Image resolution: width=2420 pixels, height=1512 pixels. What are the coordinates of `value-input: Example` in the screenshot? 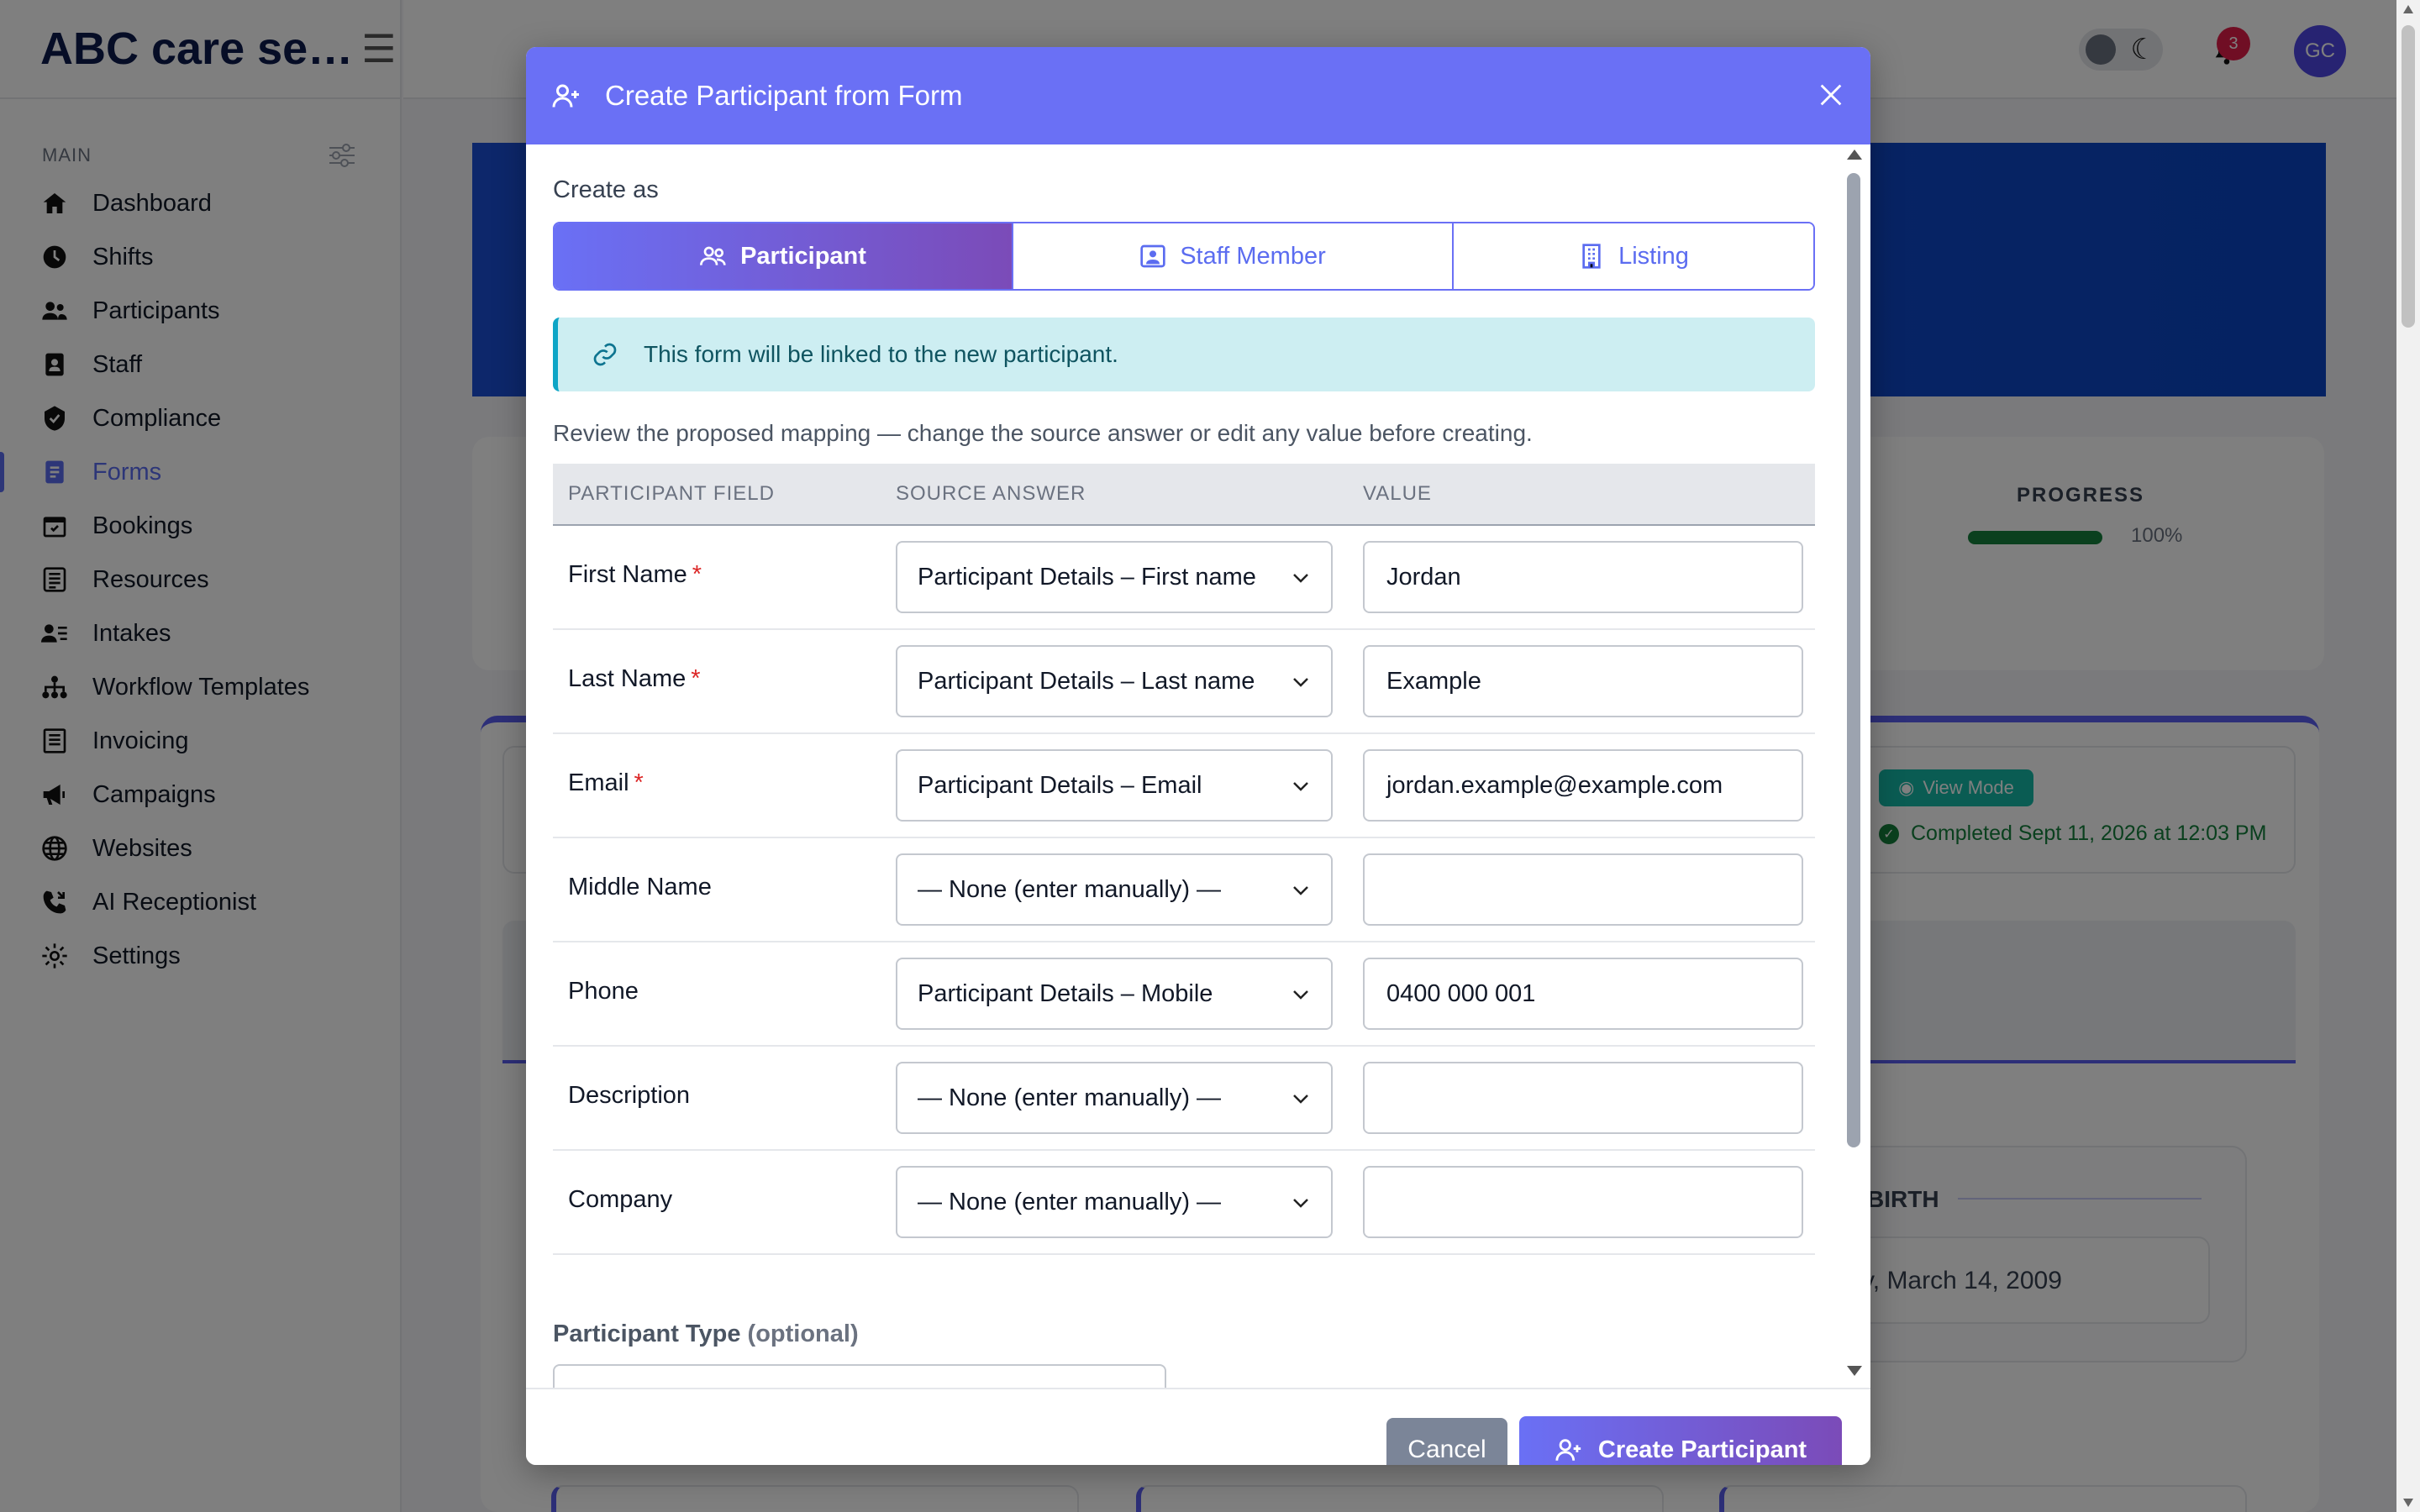 It's located at (1583, 681).